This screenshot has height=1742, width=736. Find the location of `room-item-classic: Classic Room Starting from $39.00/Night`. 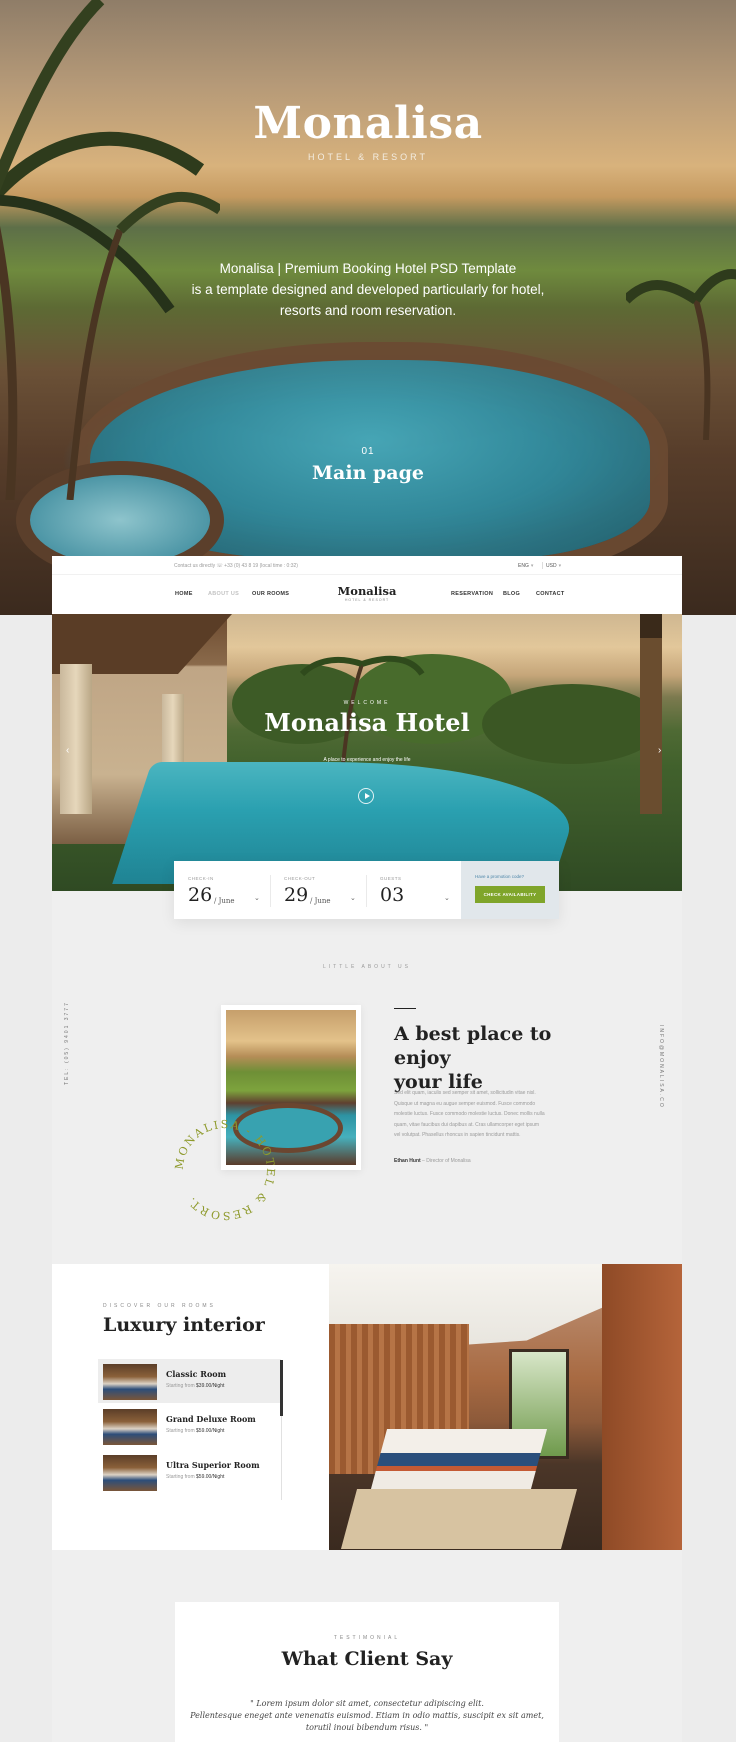

room-item-classic: Classic Room Starting from $39.00/Night is located at coordinates (189, 1381).